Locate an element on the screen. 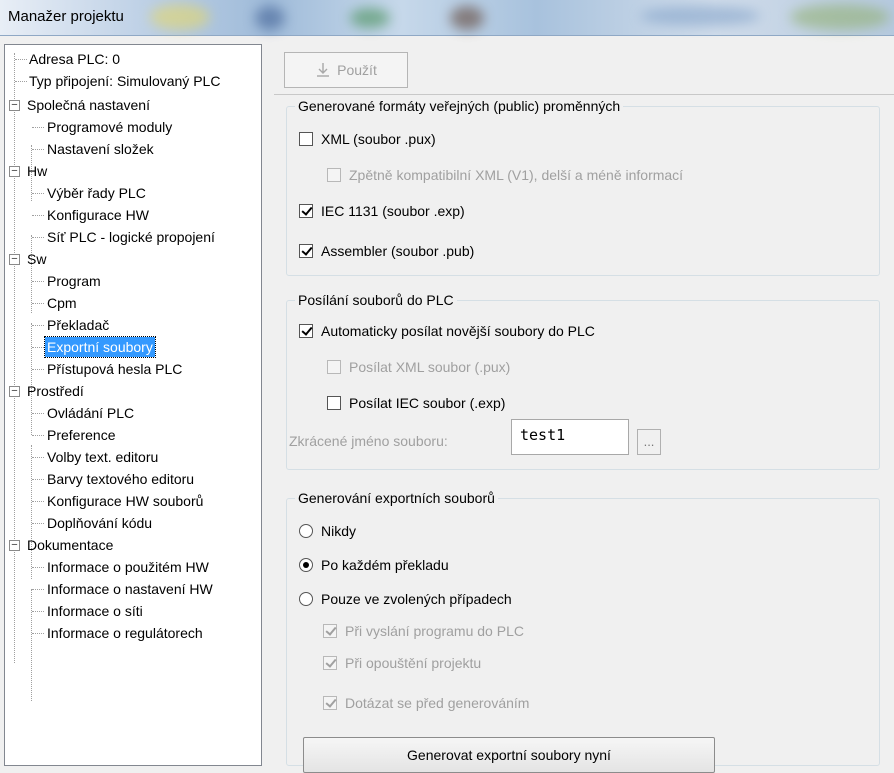 The height and width of the screenshot is (773, 894). never-radio-row: Nikdy is located at coordinates (327, 531).